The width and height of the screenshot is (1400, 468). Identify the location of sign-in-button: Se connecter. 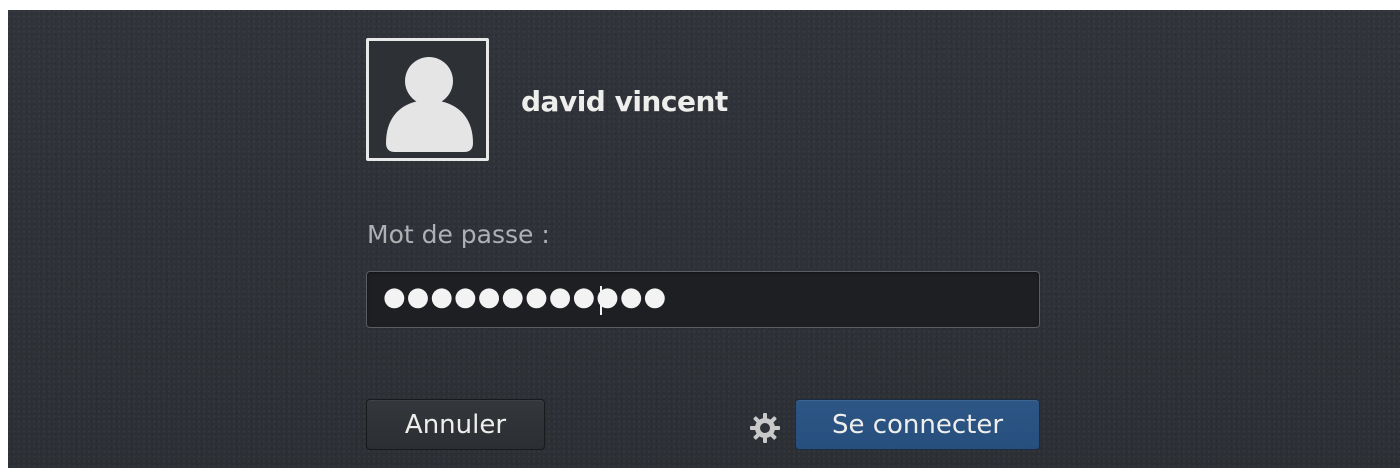
(917, 424).